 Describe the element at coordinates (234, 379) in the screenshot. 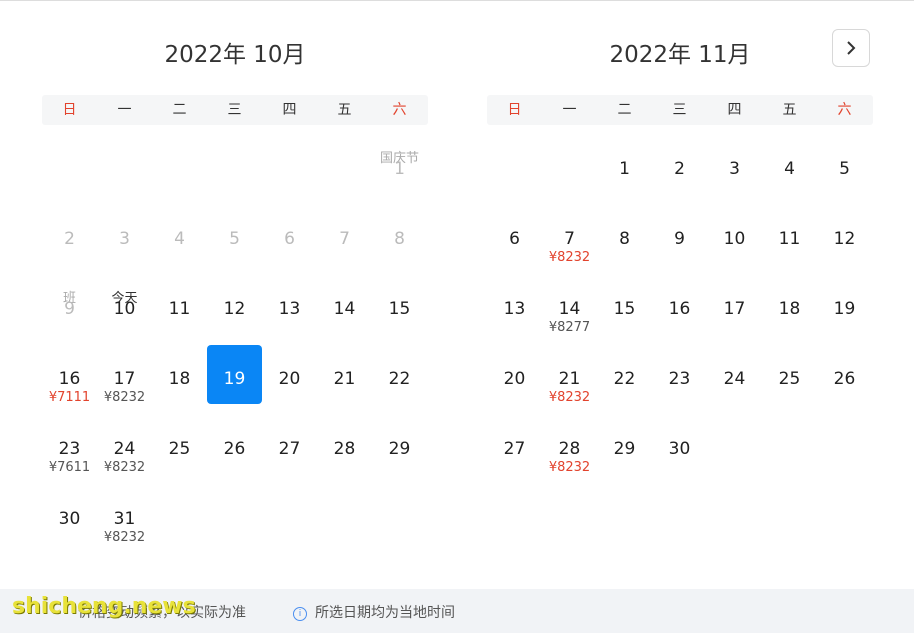

I see `day-number: 19` at that location.